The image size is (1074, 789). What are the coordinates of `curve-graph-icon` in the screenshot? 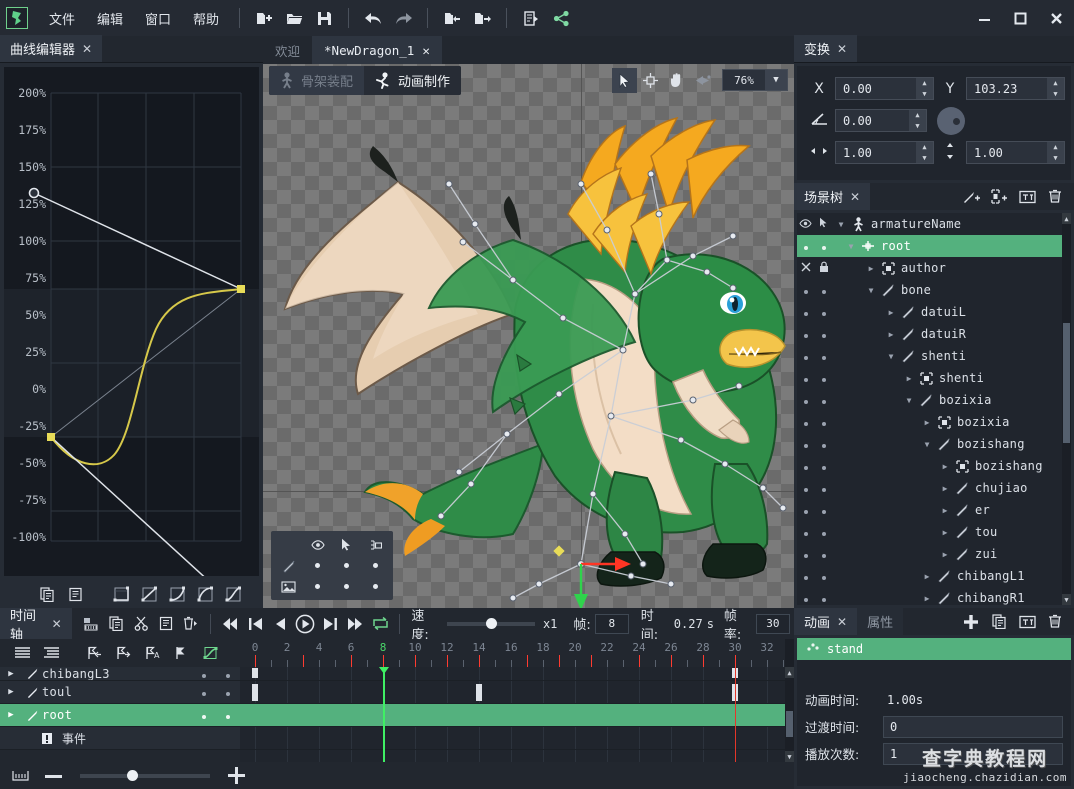 It's located at (210, 653).